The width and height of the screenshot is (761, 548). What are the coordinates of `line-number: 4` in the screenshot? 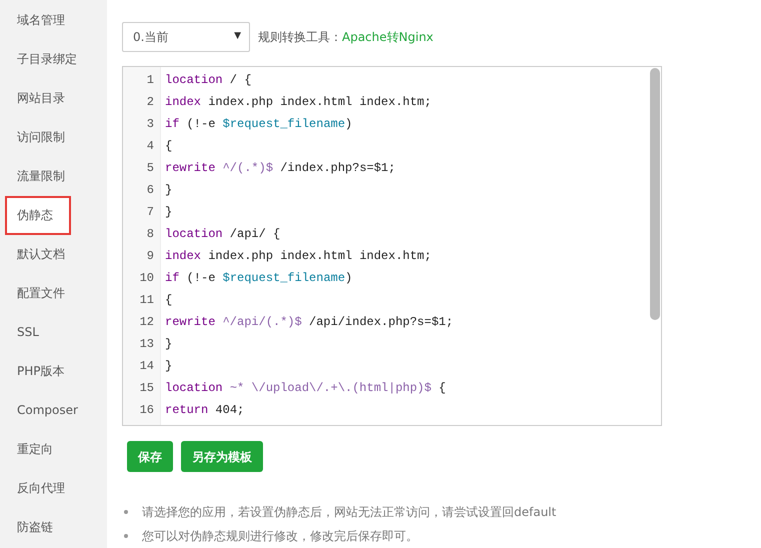 It's located at (150, 146).